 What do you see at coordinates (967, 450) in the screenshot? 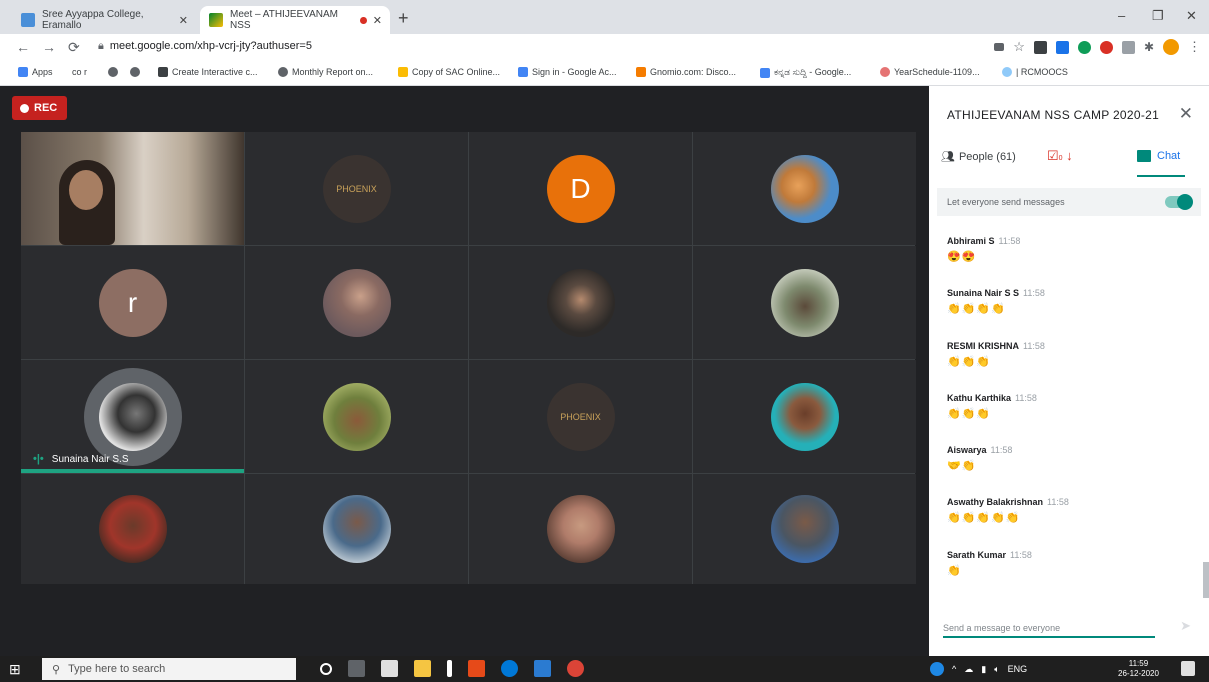
I see `message-sender: Aiswarya` at bounding box center [967, 450].